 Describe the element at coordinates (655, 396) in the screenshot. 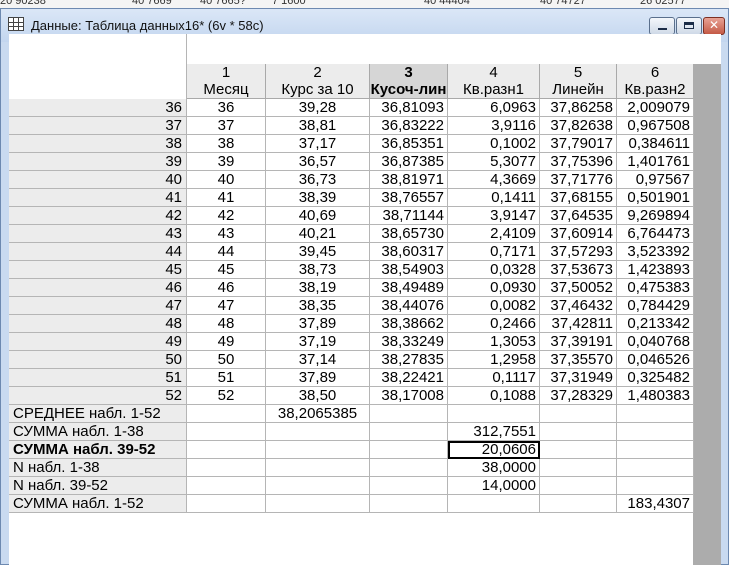

I see `table-cell: 1,480383` at that location.